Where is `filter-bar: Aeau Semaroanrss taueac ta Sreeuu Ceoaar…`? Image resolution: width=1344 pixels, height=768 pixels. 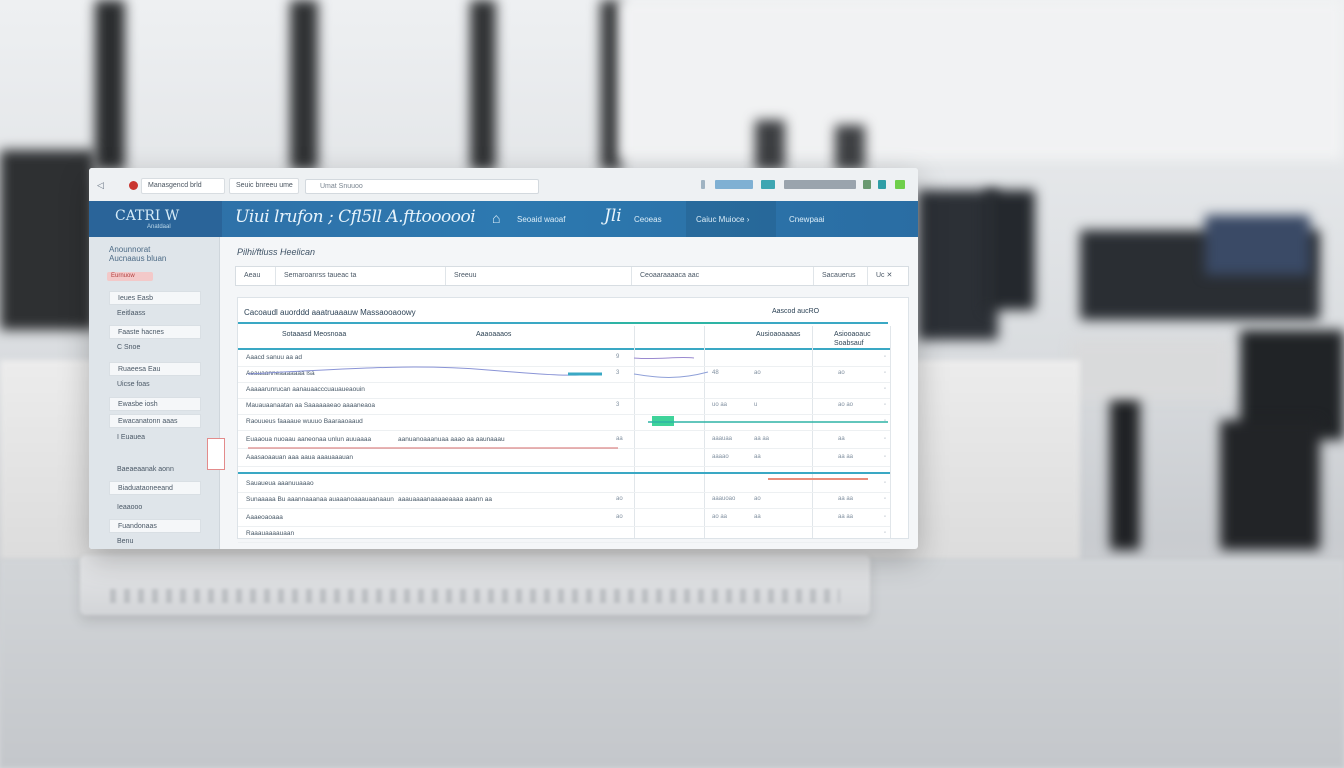 filter-bar: Aeau Semaroanrss taueac ta Sreeuu Ceoaar… is located at coordinates (572, 276).